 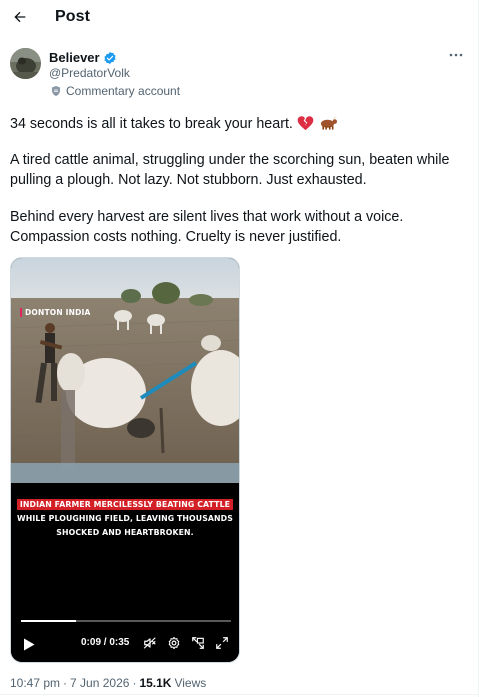 I want to click on caption-line-2: WHILE PLOUGHING FIELD, LEAVING THOUSANDS, so click(x=125, y=518).